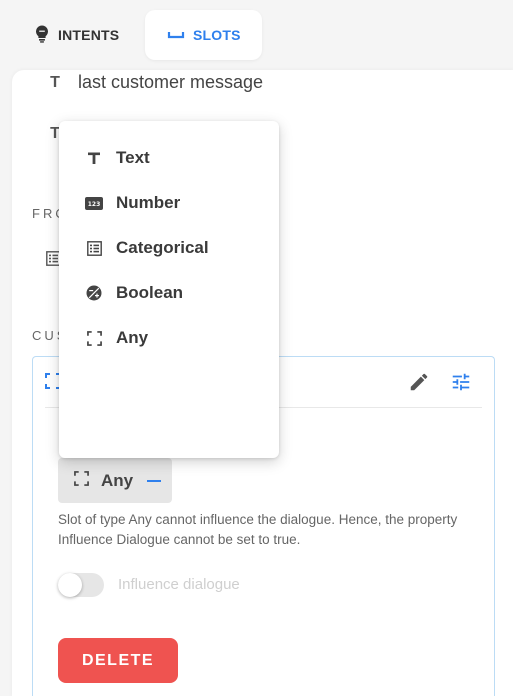  I want to click on influence-dialogue-toggle, so click(81, 585).